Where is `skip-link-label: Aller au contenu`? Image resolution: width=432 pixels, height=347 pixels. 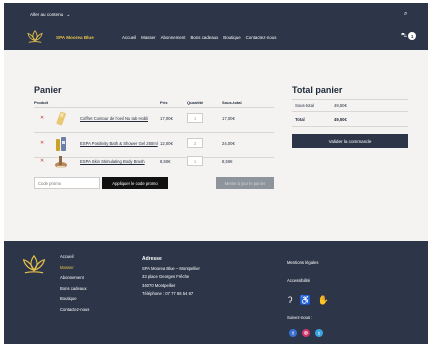 skip-link-label: Aller au contenu is located at coordinates (47, 14).